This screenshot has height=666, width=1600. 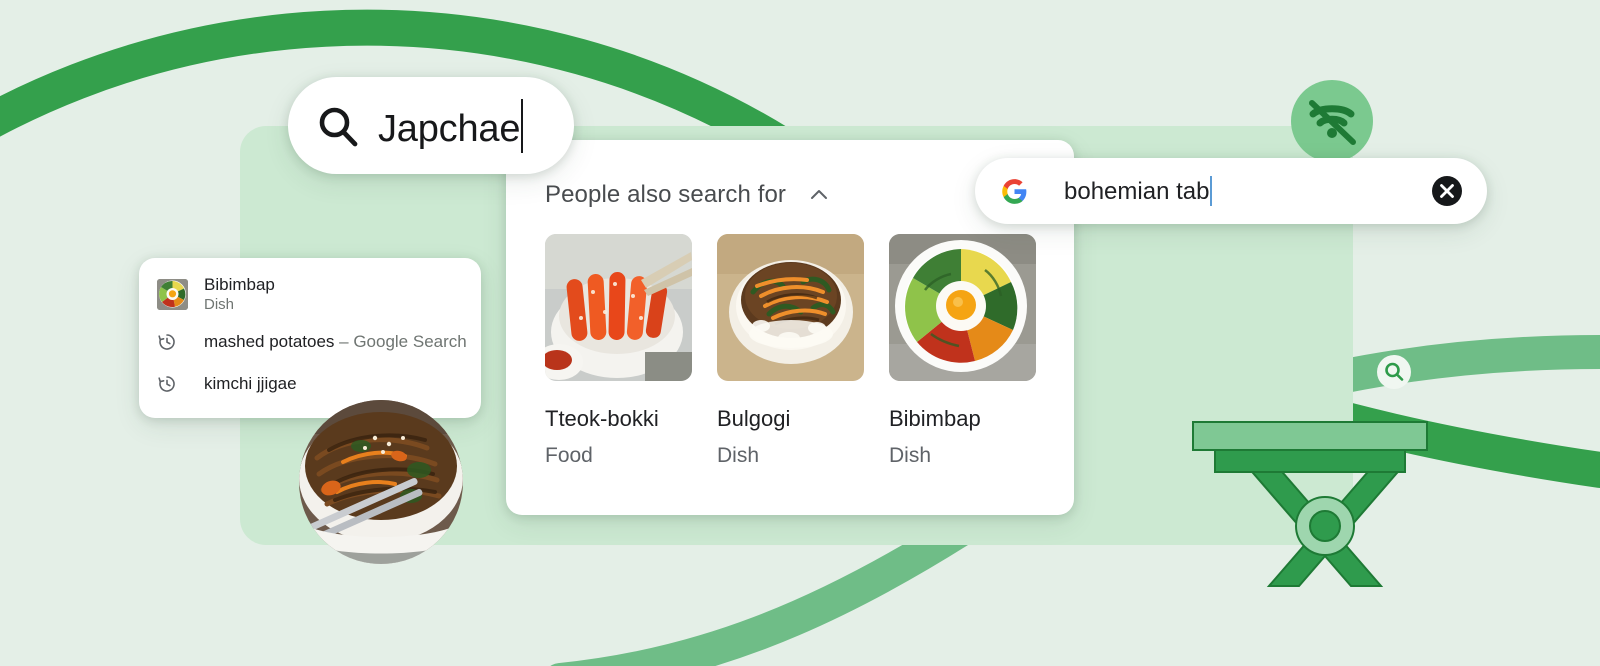 I want to click on related-search-type: Food, so click(x=569, y=455).